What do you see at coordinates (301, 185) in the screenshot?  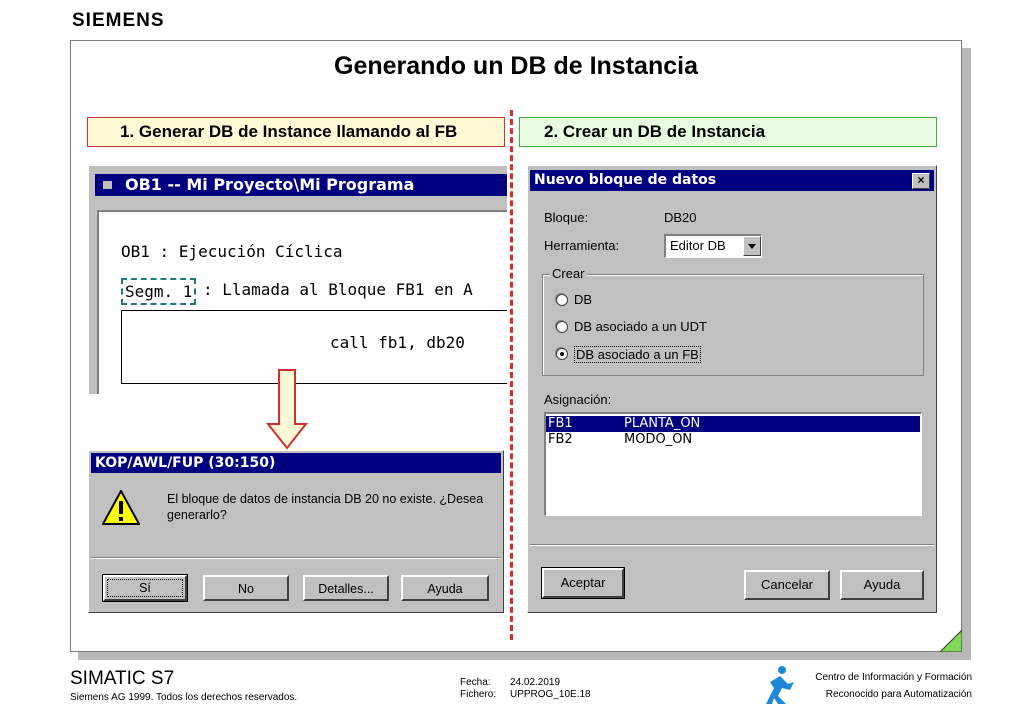 I see `ob1-window-title: OB1 -- Mi Proyecto\Mi Programa` at bounding box center [301, 185].